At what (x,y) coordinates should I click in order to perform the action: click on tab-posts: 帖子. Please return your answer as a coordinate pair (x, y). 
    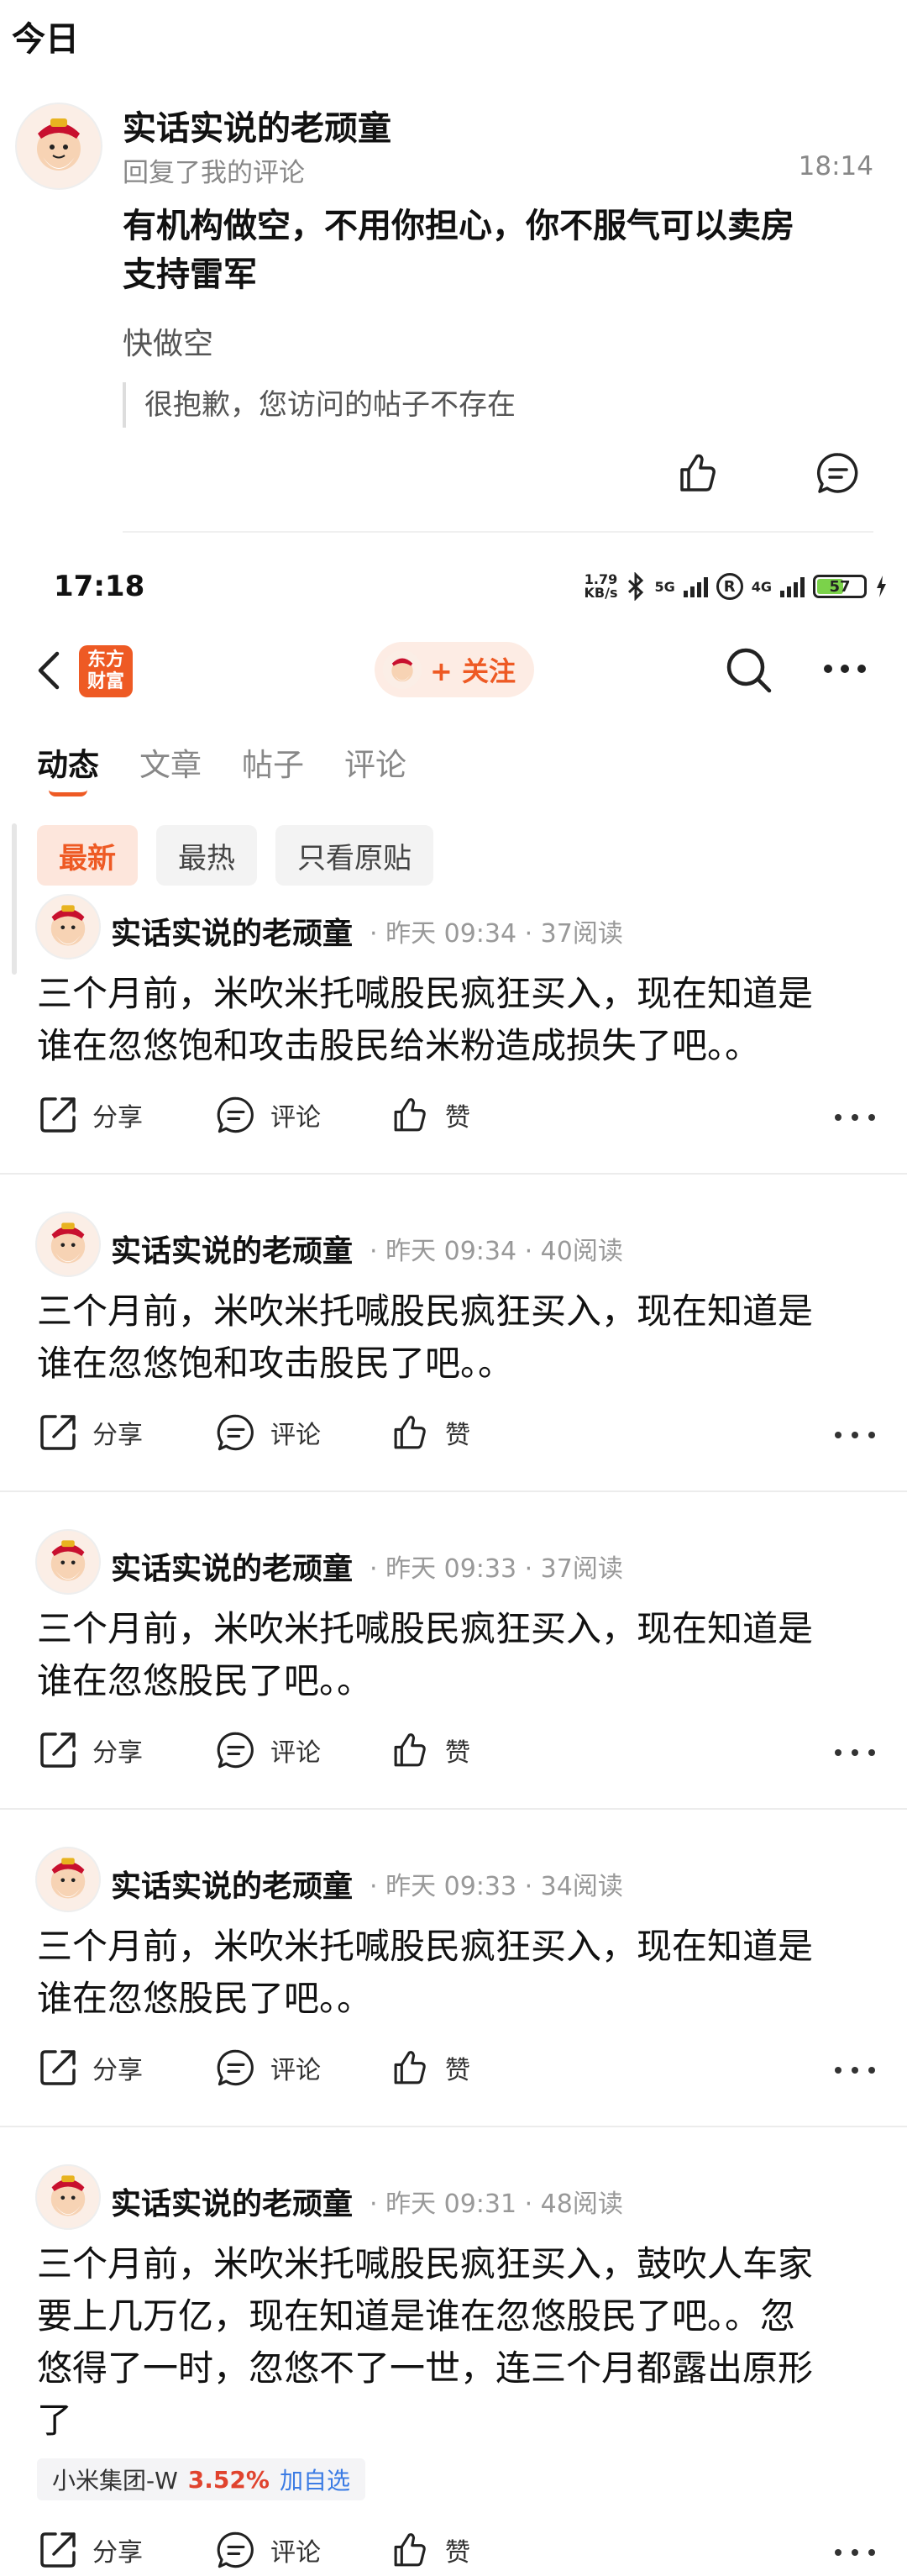
    Looking at the image, I should click on (273, 762).